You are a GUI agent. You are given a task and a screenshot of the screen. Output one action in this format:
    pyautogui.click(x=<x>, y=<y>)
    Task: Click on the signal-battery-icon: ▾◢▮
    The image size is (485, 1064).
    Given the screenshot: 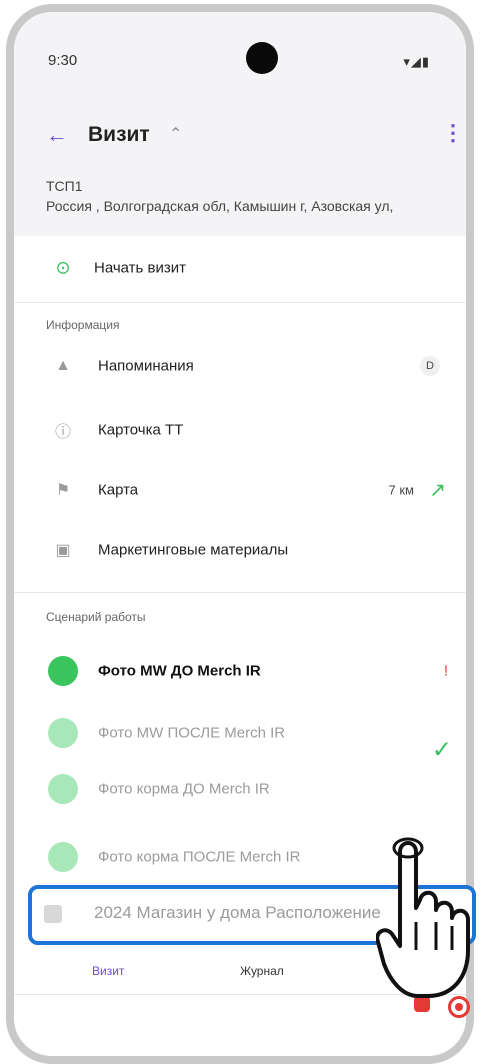 What is the action you would take?
    pyautogui.click(x=416, y=61)
    